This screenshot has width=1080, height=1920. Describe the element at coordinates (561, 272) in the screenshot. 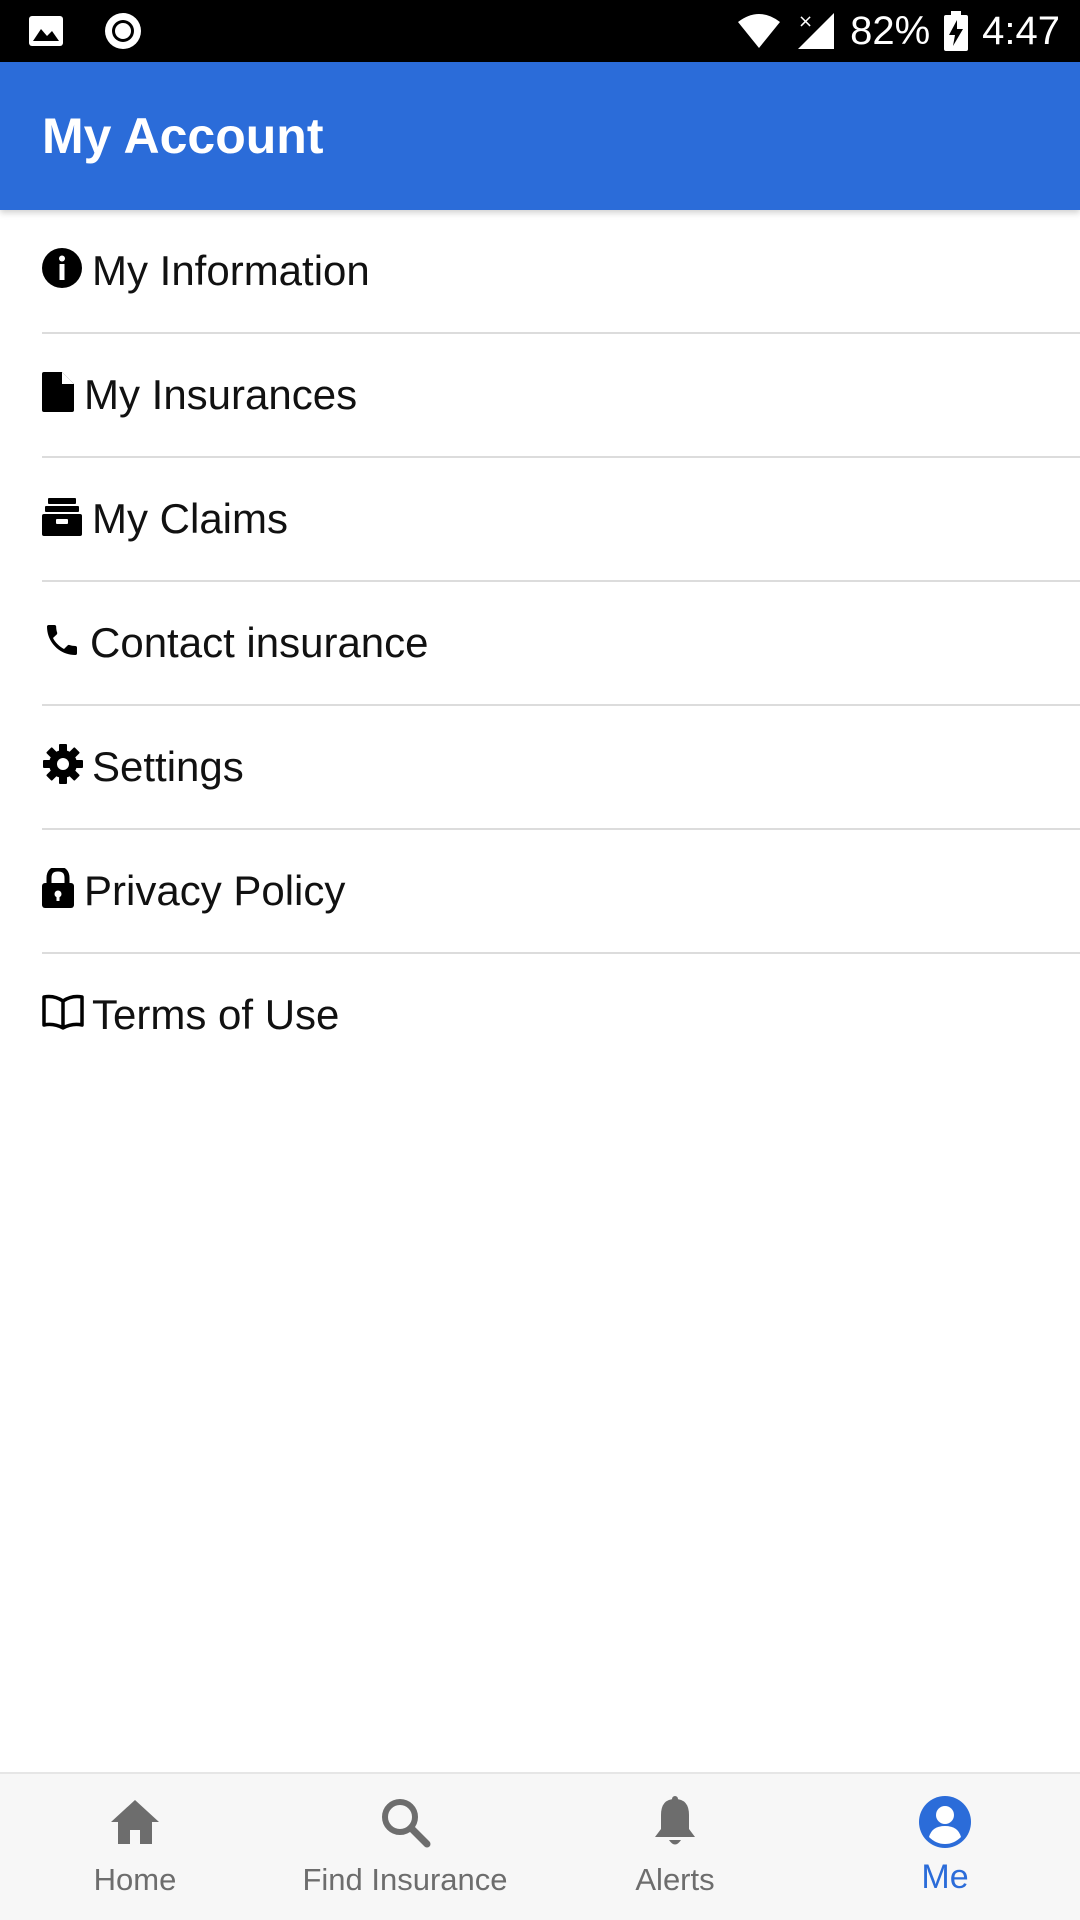

I see `menu-item-my-information: My Information` at that location.